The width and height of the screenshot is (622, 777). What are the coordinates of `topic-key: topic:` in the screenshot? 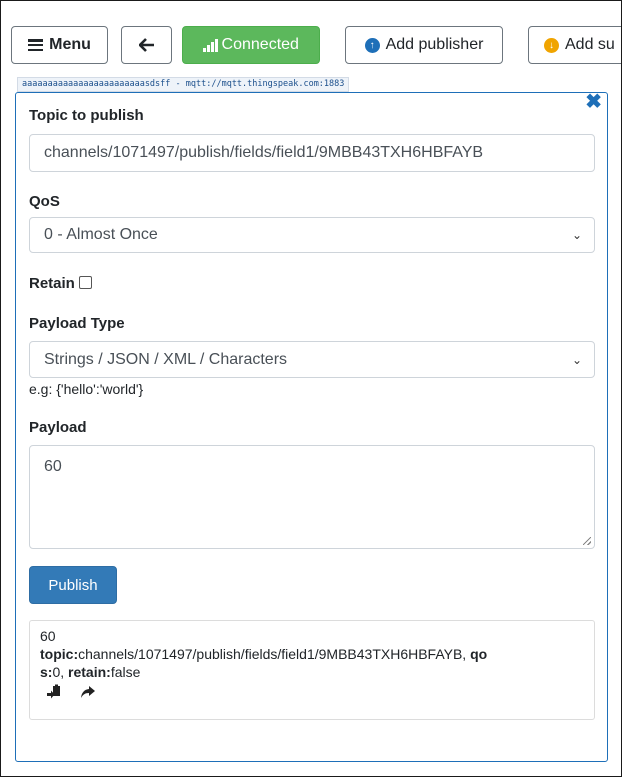 It's located at (59, 654).